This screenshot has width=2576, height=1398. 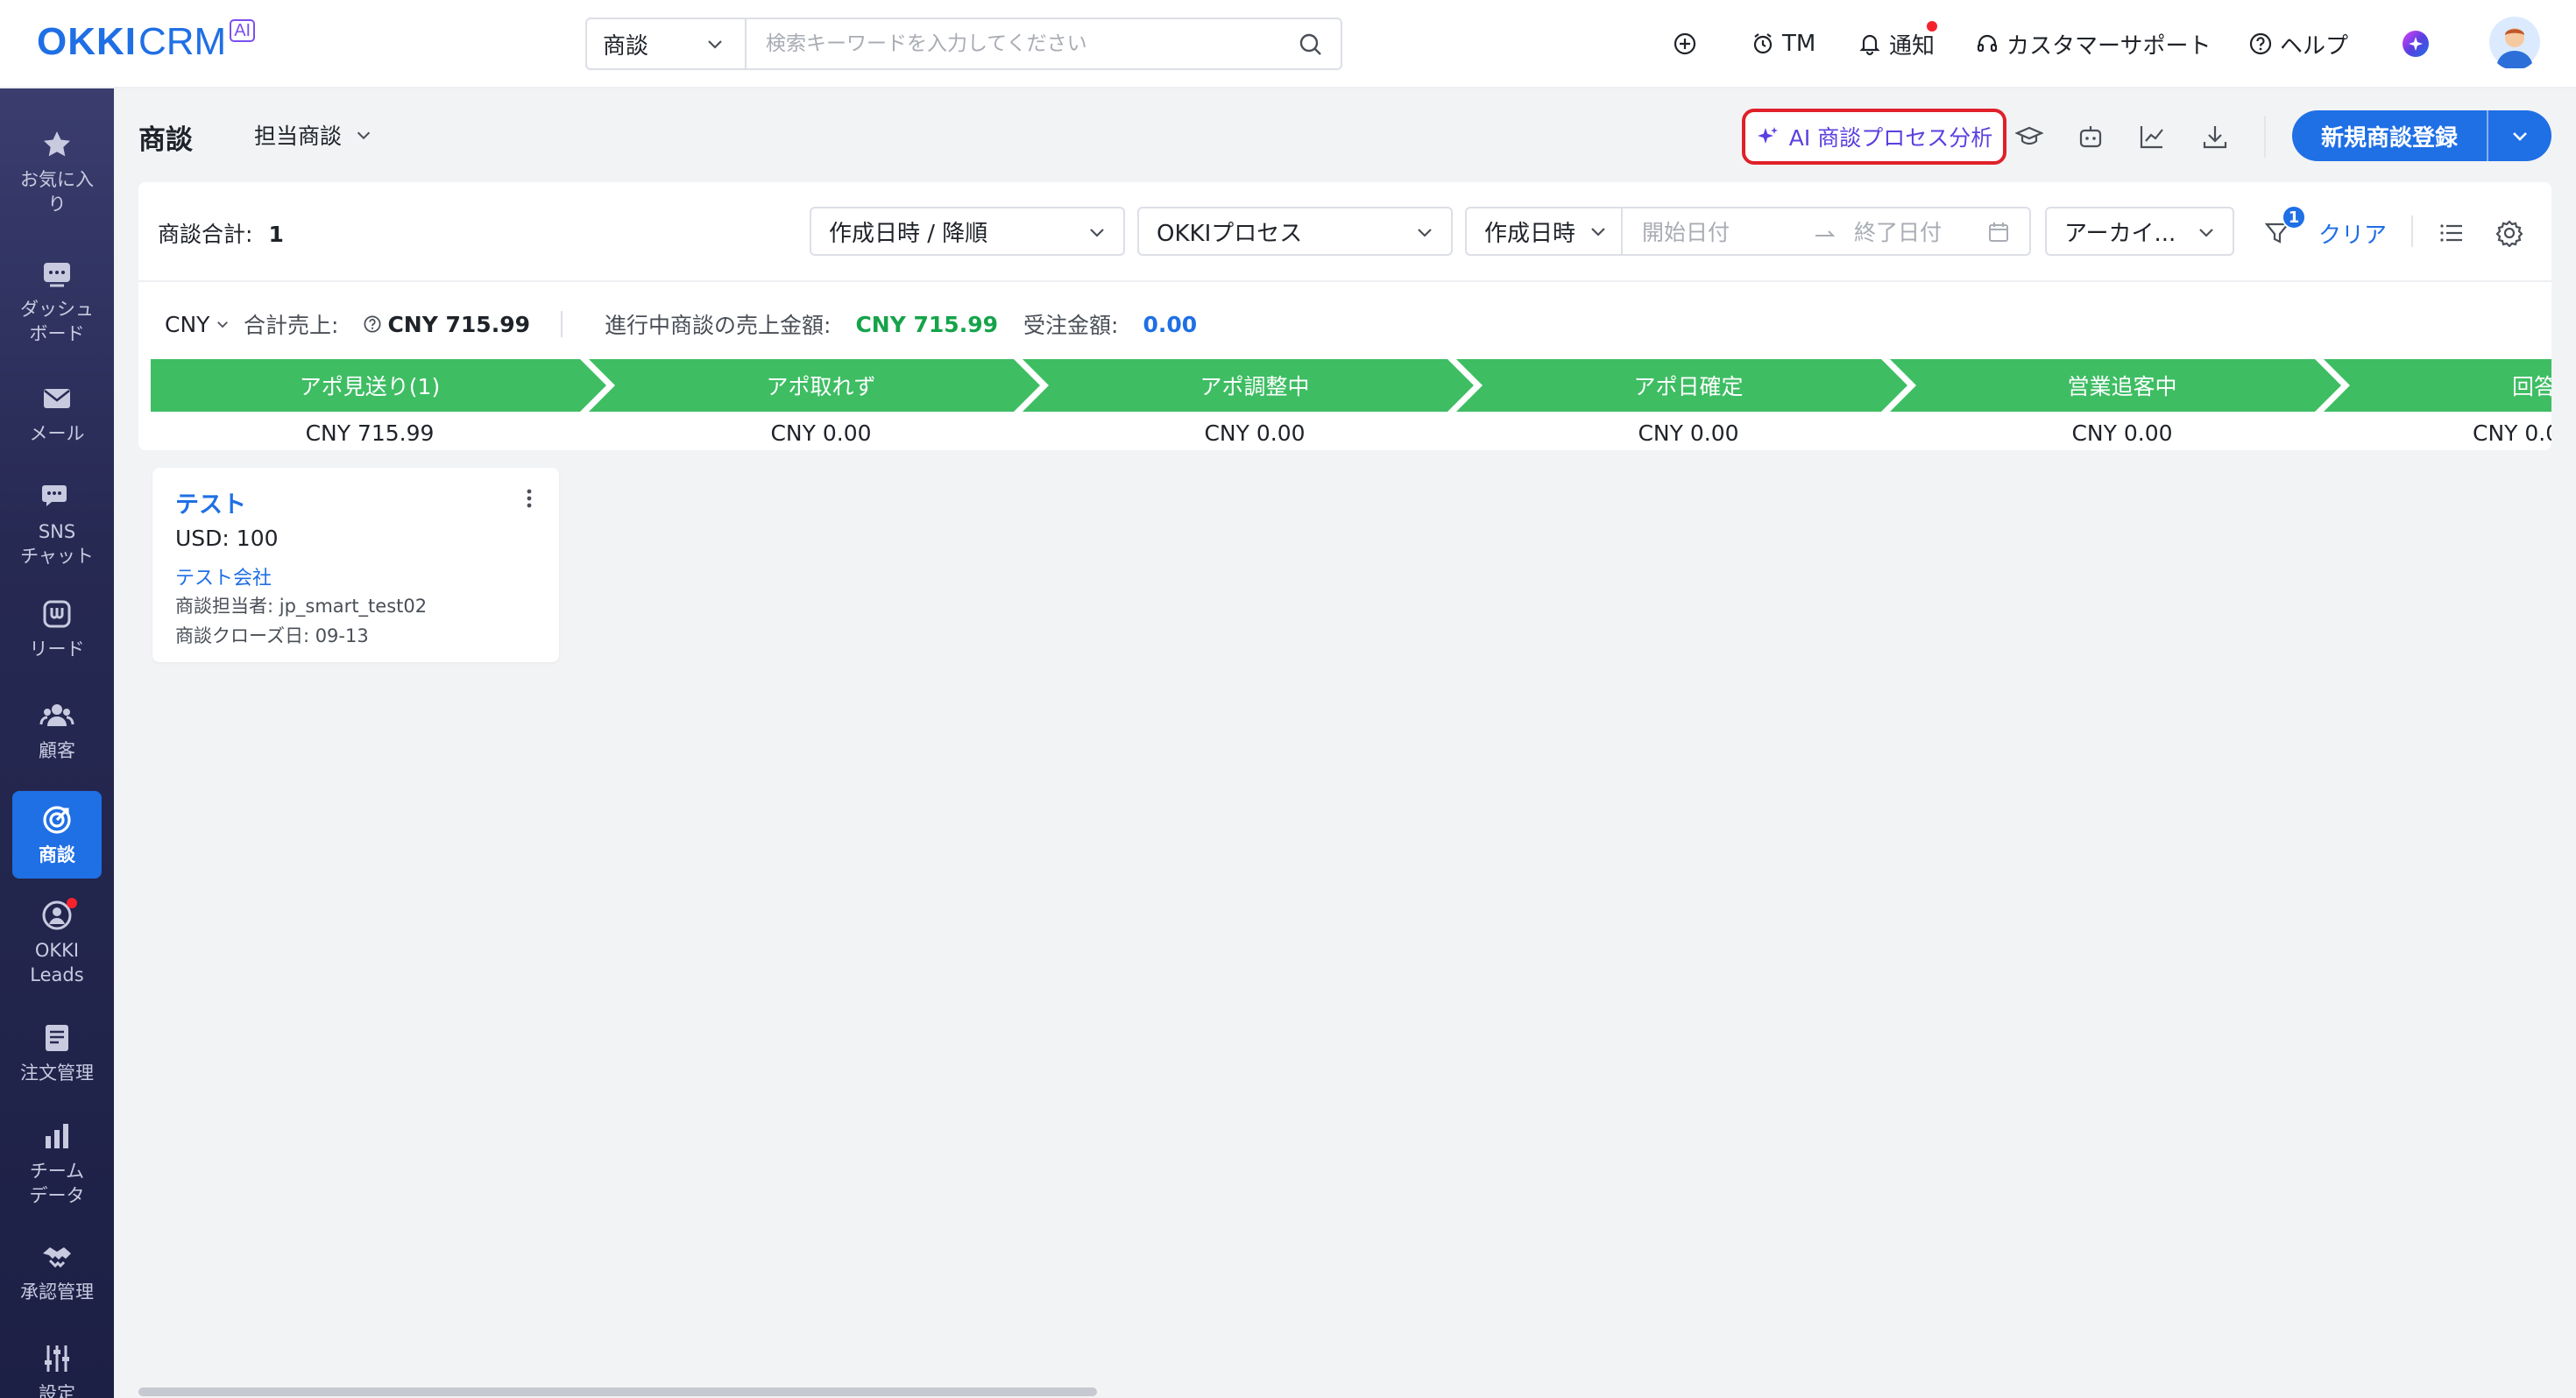 I want to click on currency-select: CNY, so click(x=197, y=324).